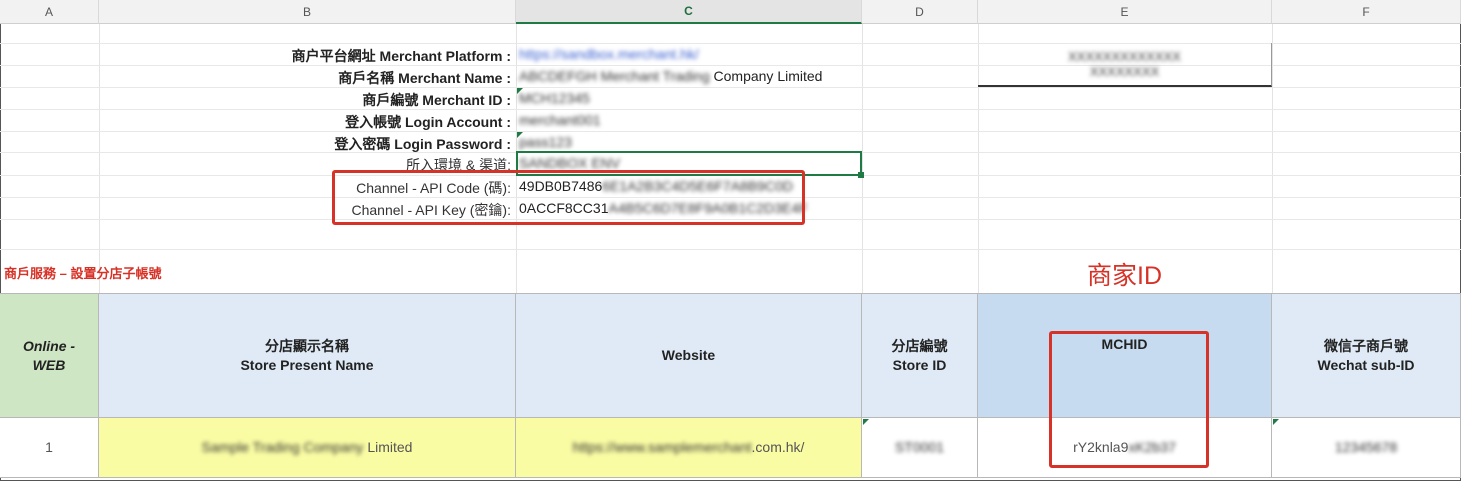 This screenshot has width=1461, height=481. What do you see at coordinates (436, 100) in the screenshot?
I see `merchant-id-label: 商戶編號 Merchant ID :` at bounding box center [436, 100].